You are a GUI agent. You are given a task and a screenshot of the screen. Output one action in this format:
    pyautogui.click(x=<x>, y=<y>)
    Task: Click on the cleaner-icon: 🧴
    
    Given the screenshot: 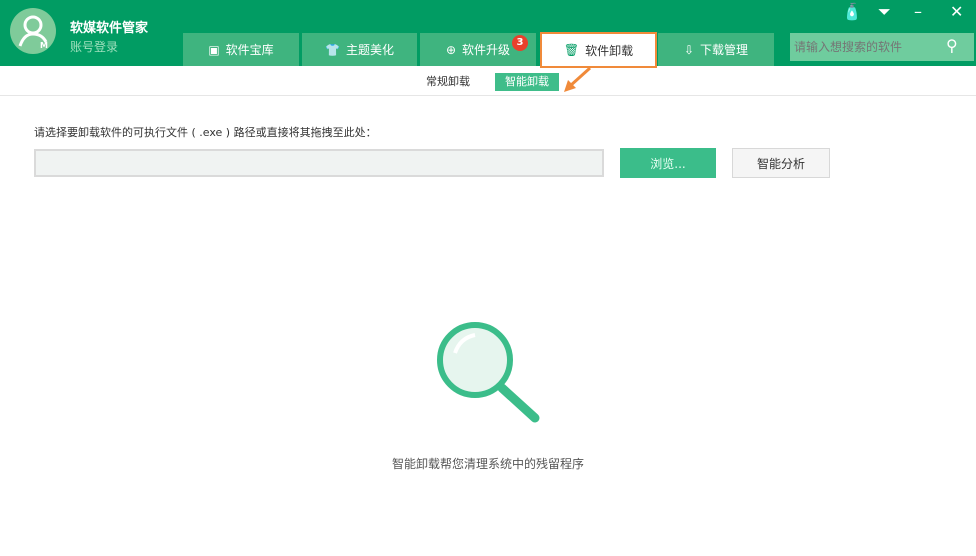 What is the action you would take?
    pyautogui.click(x=852, y=11)
    